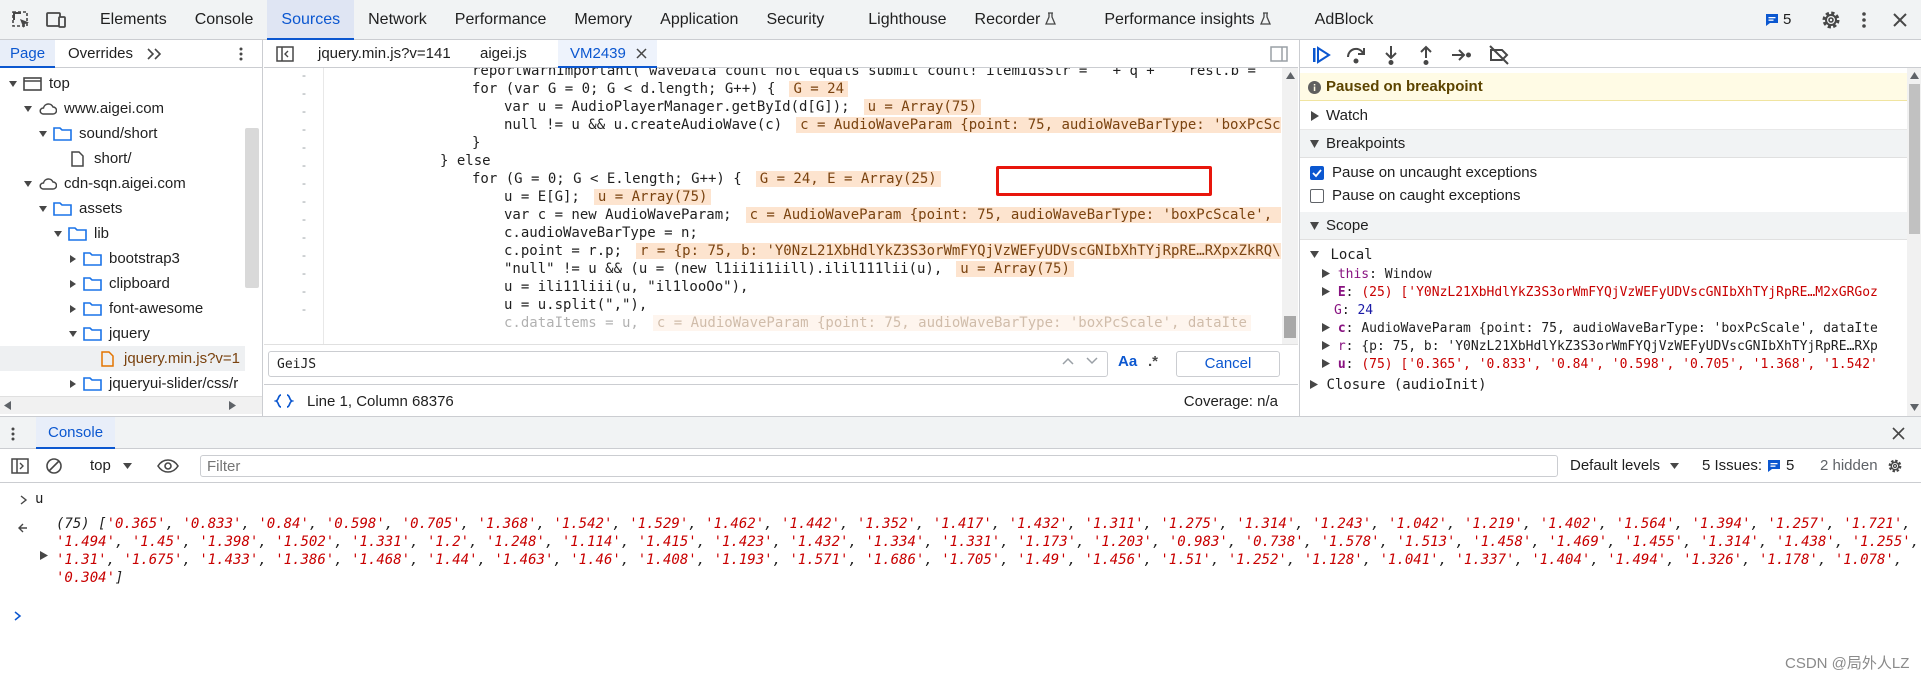 Image resolution: width=1921 pixels, height=680 pixels. I want to click on device-toolbar-icon, so click(56, 20).